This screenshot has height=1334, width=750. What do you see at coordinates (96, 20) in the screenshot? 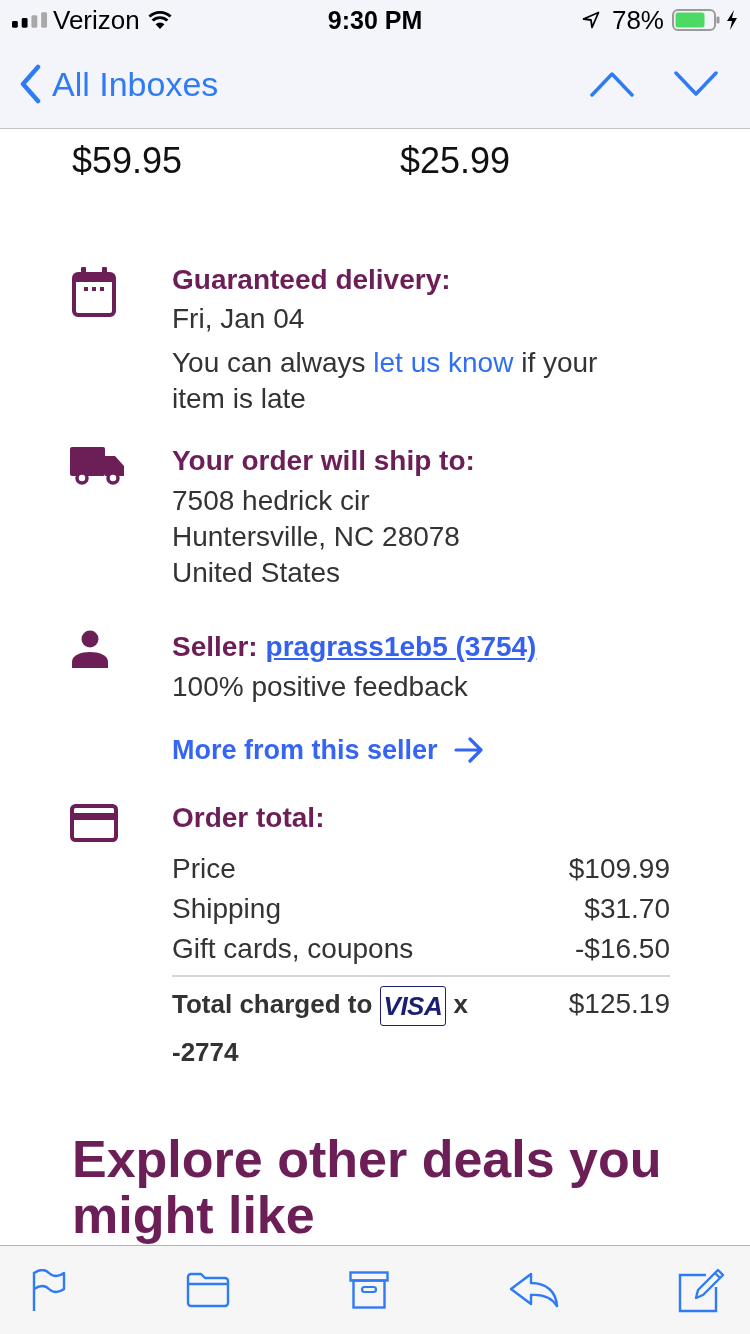
I see `carrier-name: Verizon` at bounding box center [96, 20].